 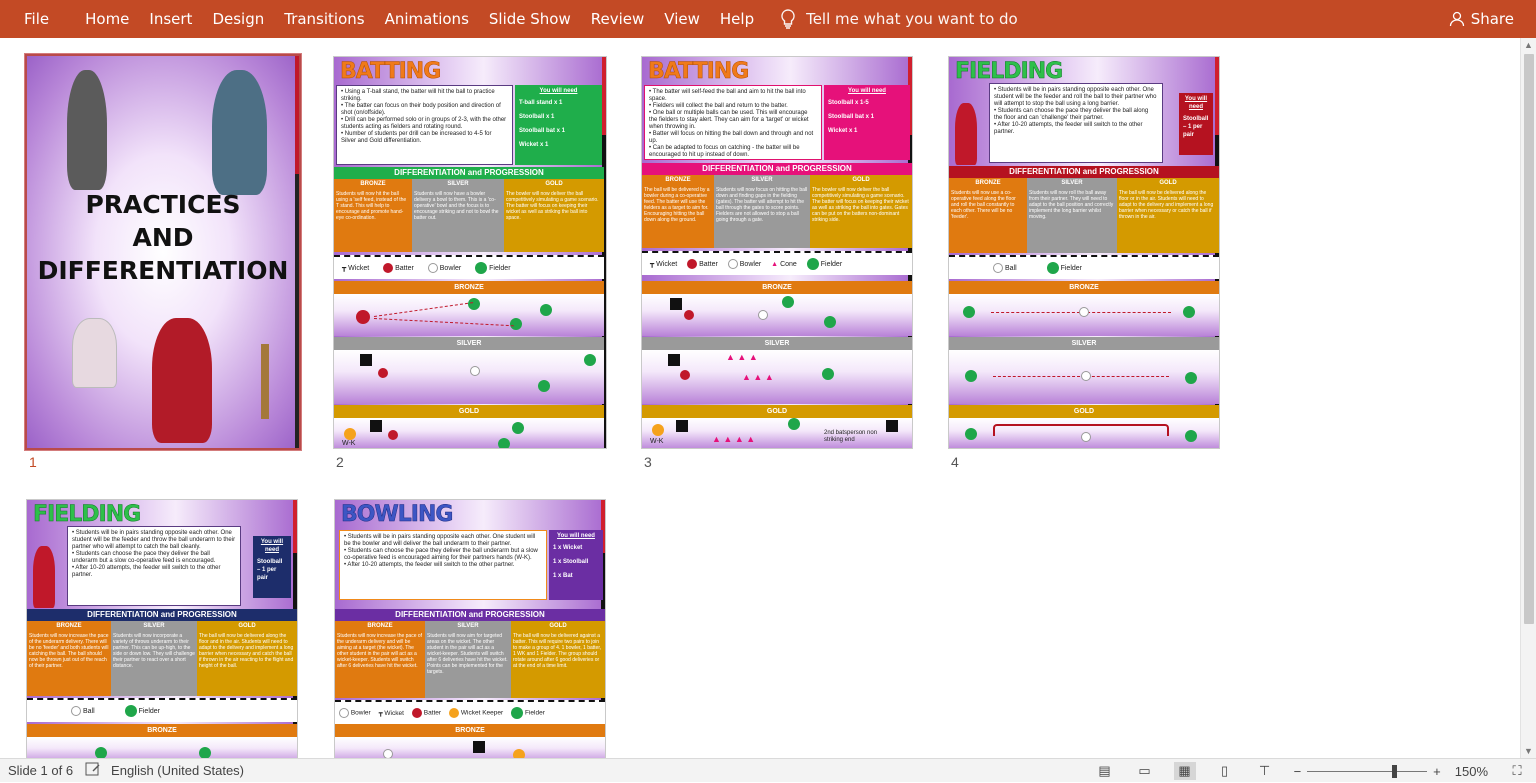 I want to click on tab-transitions: Transitions, so click(x=324, y=19).